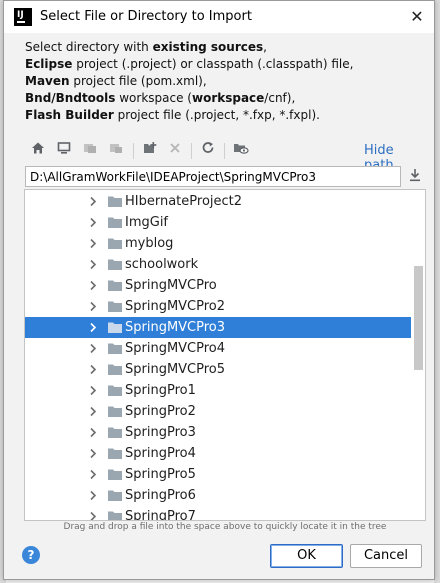  Describe the element at coordinates (417, 17) in the screenshot. I see `close-button: ✕` at that location.